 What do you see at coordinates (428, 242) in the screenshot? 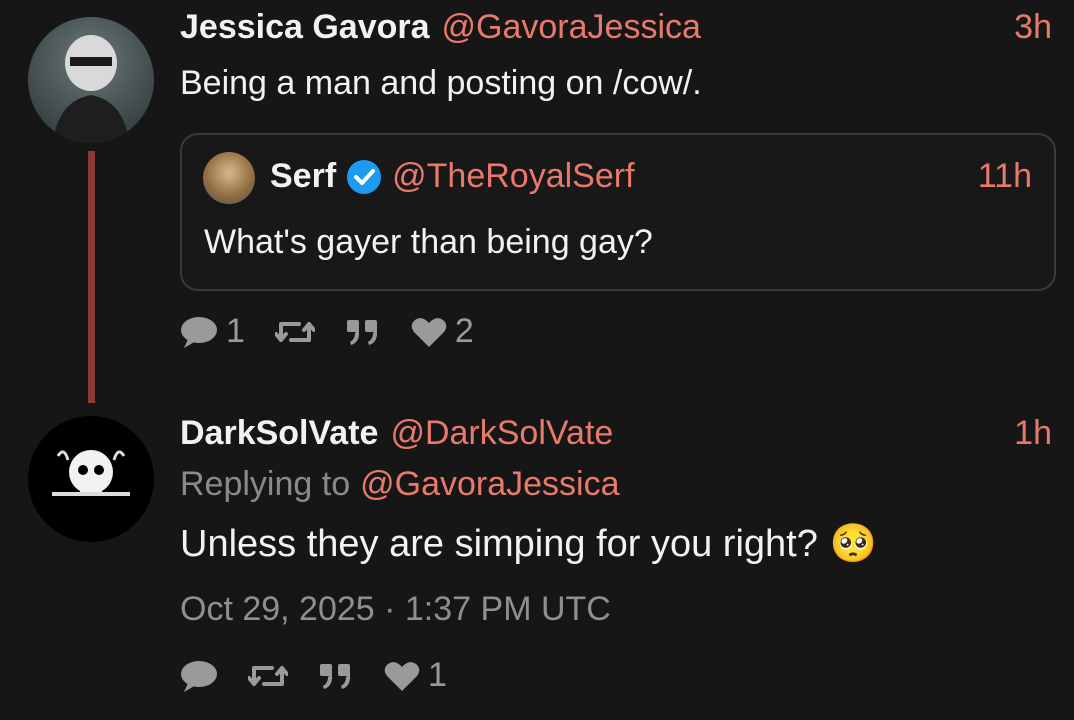
I see `quoted-tweet-text: What's gayer than being gay?` at bounding box center [428, 242].